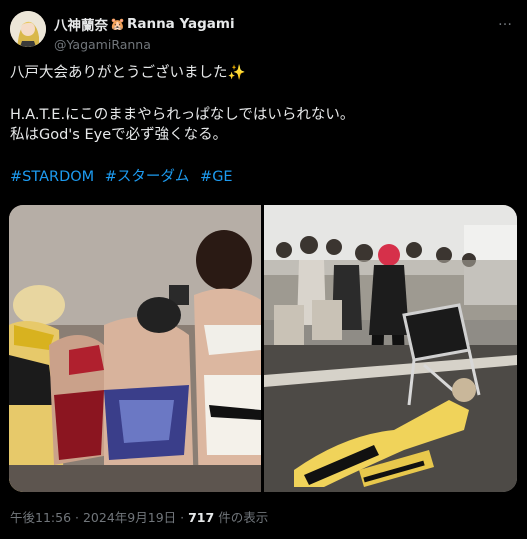  What do you see at coordinates (182, 115) in the screenshot?
I see `tweet-line: H.A.T.E.にこのままやられっぱなしではいられない。` at bounding box center [182, 115].